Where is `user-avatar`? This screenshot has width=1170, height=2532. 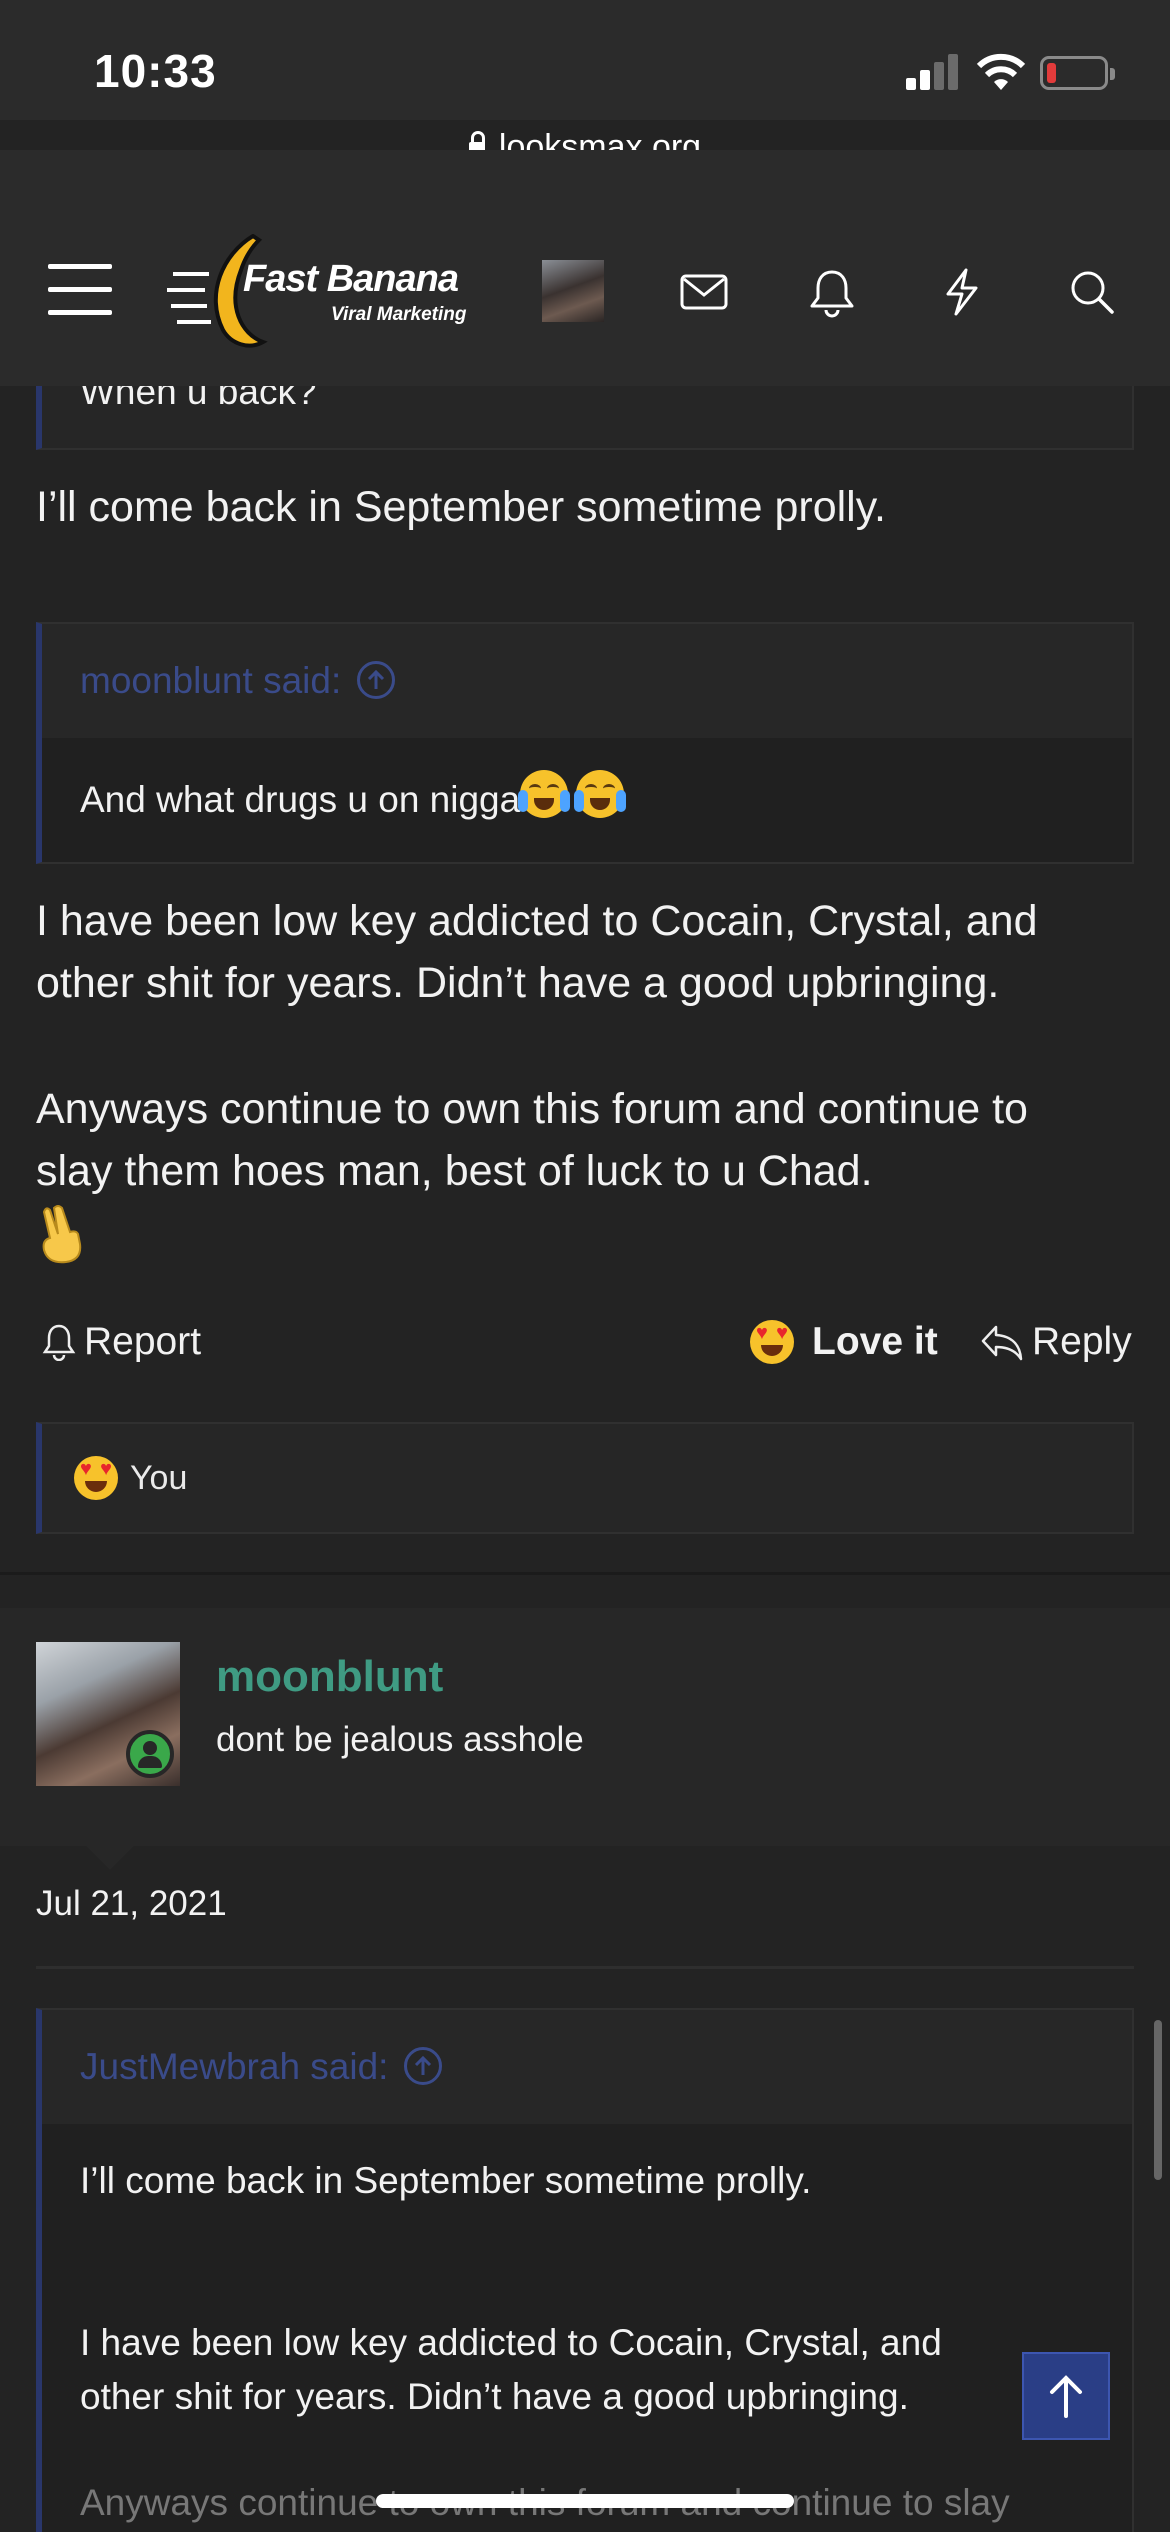 user-avatar is located at coordinates (573, 291).